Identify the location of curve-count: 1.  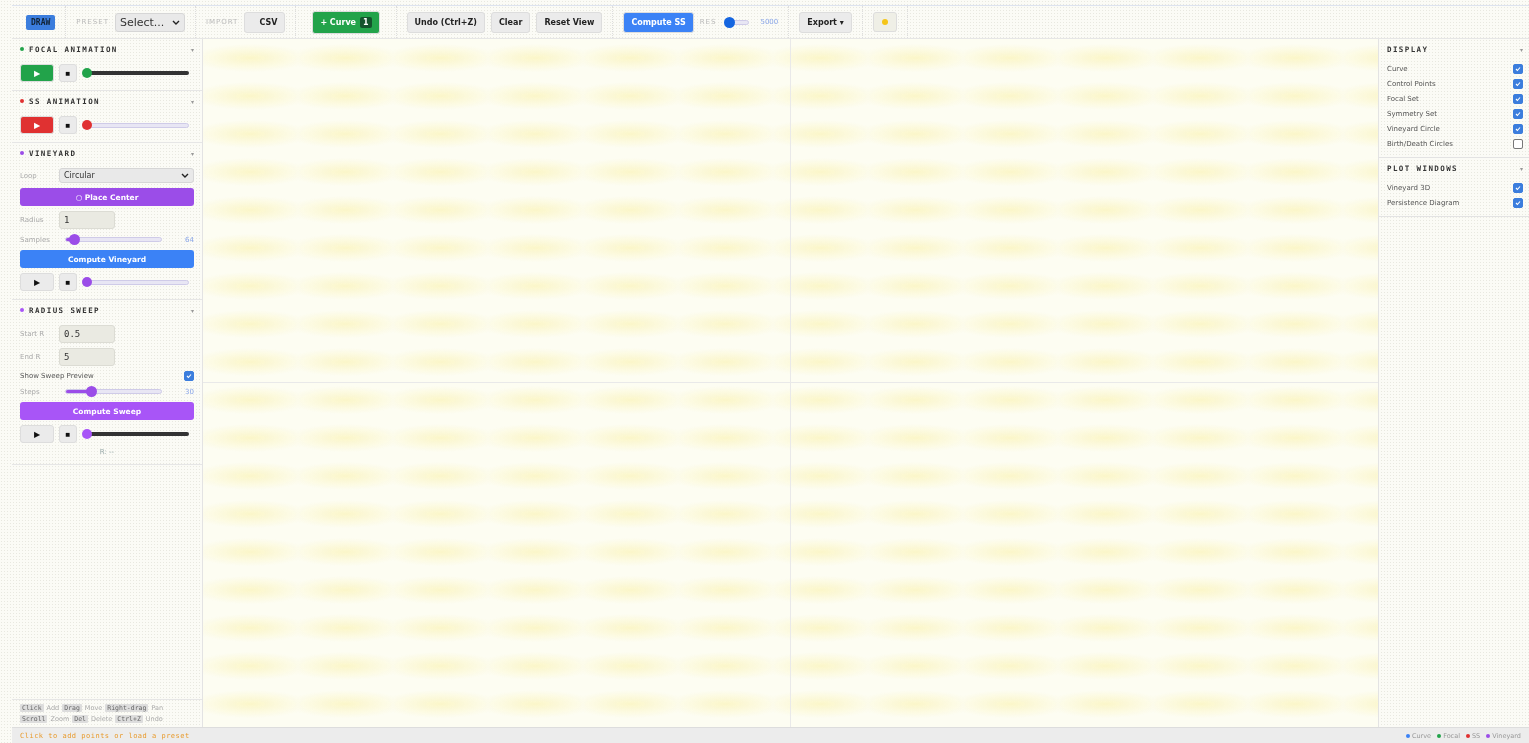
(366, 22).